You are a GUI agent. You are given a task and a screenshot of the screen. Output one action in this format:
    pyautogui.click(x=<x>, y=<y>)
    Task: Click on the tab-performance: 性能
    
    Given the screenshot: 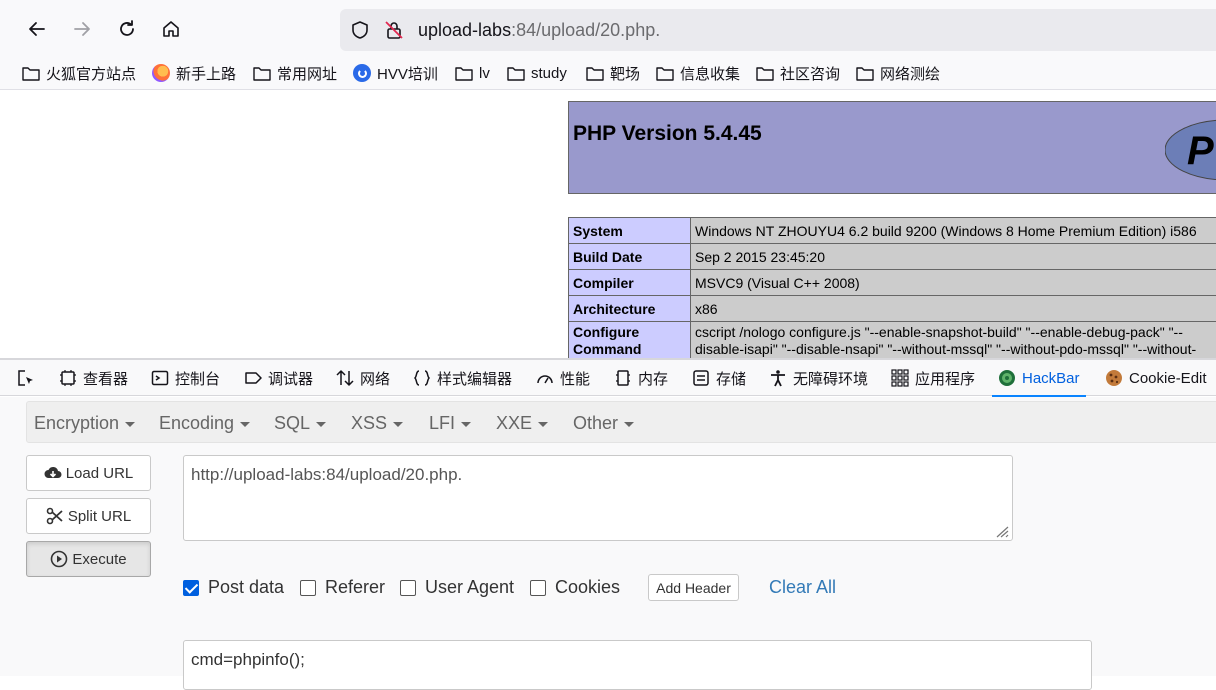 What is the action you would take?
    pyautogui.click(x=563, y=378)
    